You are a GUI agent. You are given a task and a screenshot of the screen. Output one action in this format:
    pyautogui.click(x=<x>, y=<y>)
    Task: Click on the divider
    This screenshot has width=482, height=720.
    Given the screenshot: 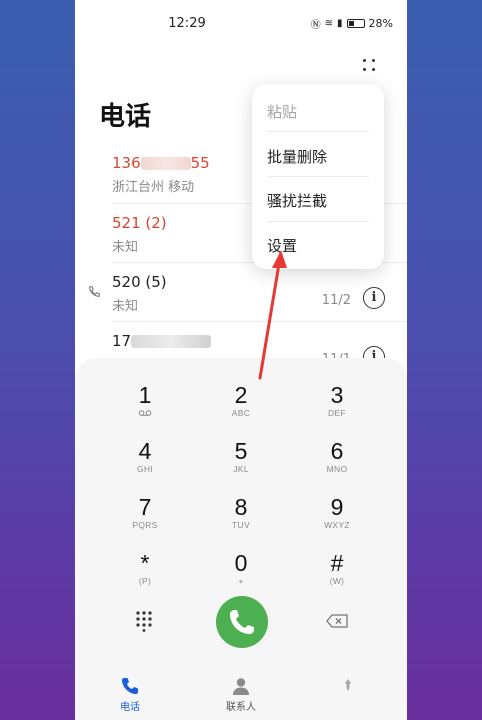 What is the action you would take?
    pyautogui.click(x=259, y=321)
    